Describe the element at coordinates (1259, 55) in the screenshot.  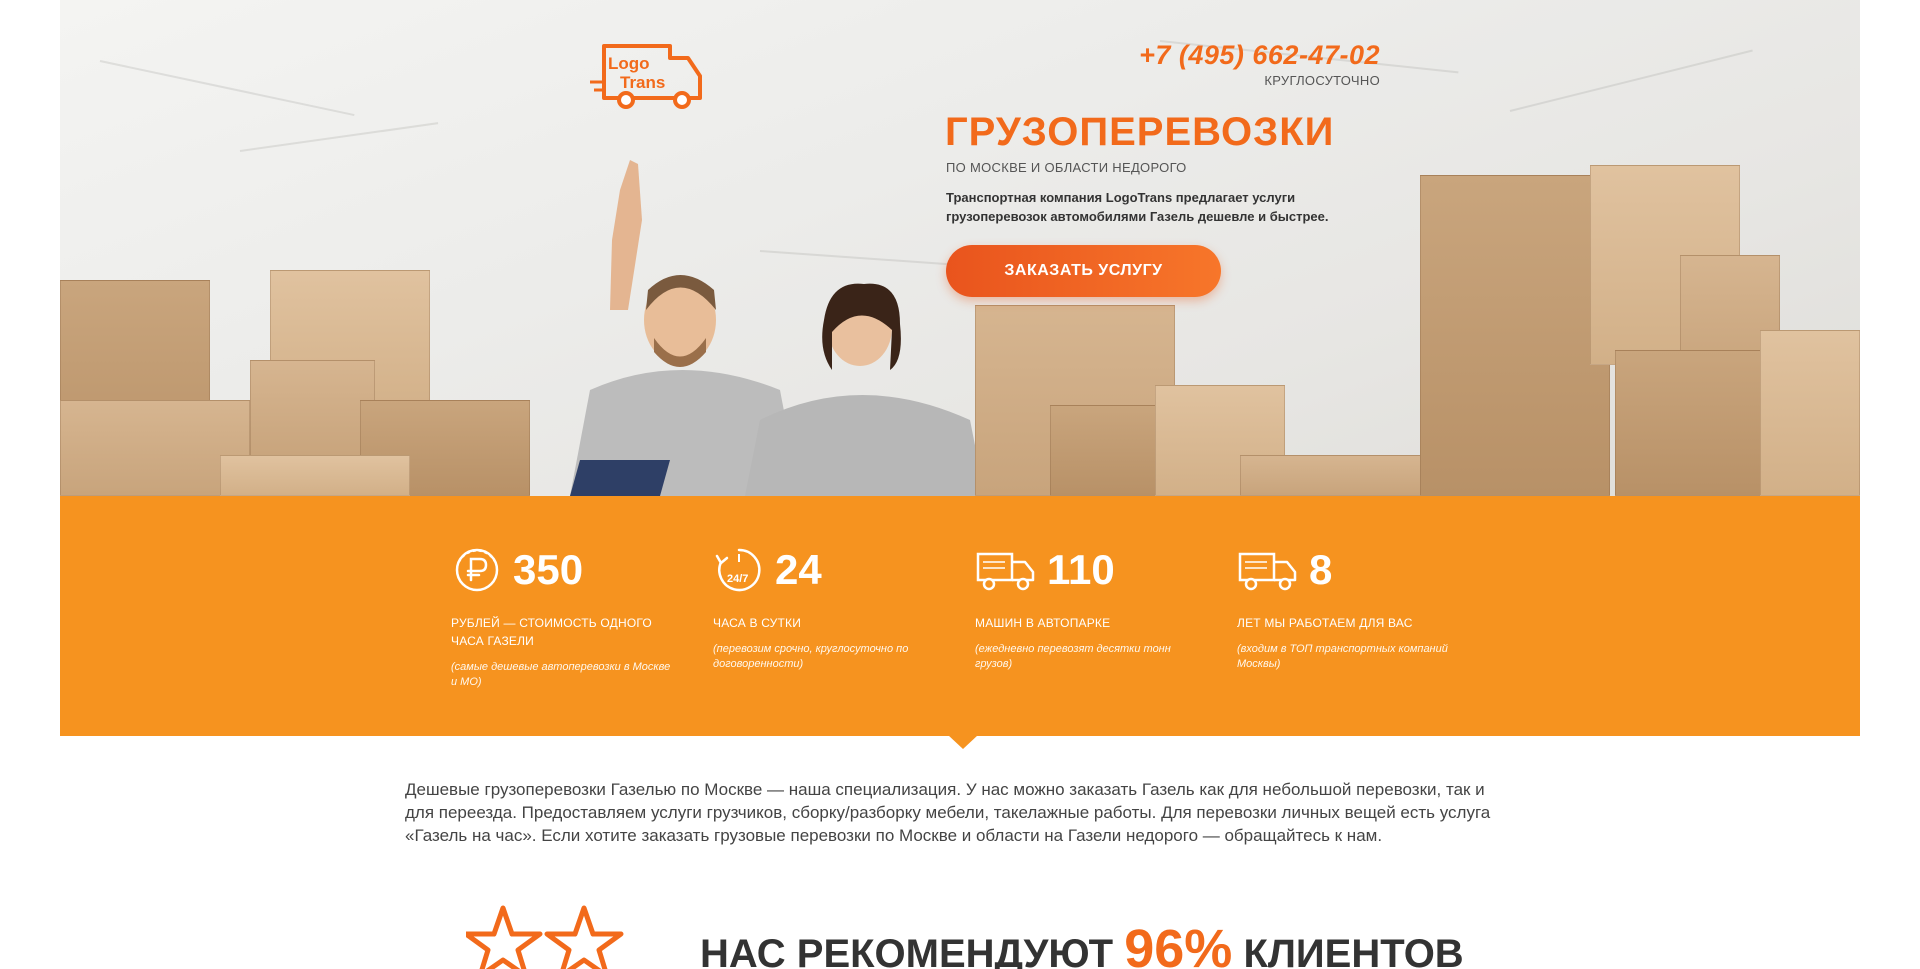
I see `phone-link: +7 (495) 662-47-02` at that location.